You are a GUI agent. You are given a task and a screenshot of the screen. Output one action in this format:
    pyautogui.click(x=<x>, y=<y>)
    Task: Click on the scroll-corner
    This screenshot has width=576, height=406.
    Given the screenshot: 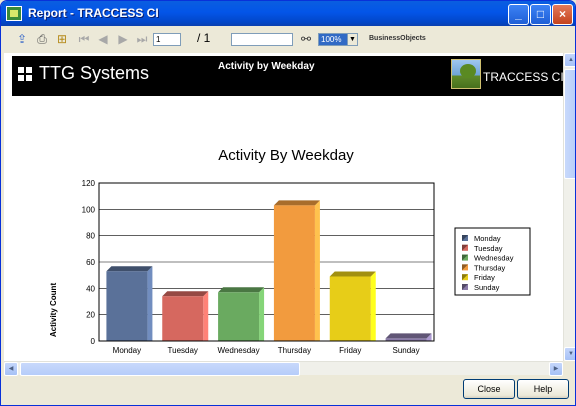 What is the action you would take?
    pyautogui.click(x=569, y=368)
    